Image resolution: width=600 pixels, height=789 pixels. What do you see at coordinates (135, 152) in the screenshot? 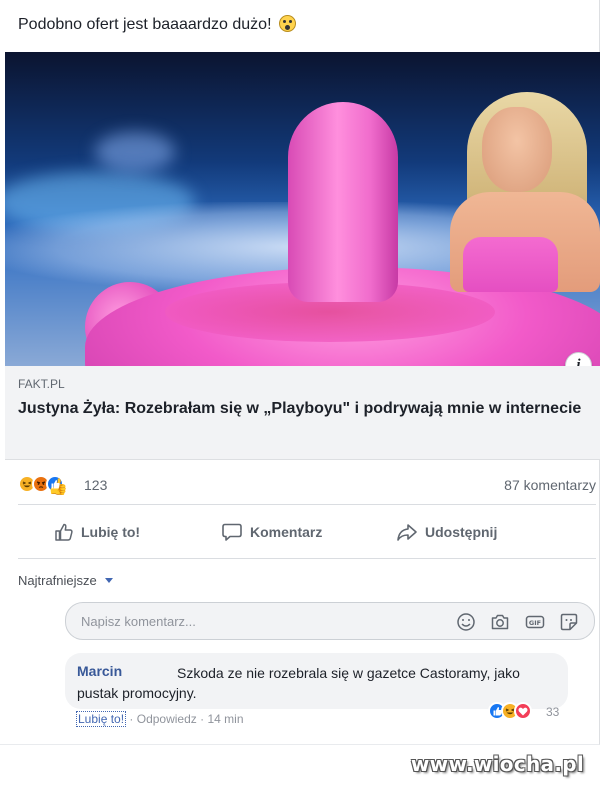
I see `stage-light` at bounding box center [135, 152].